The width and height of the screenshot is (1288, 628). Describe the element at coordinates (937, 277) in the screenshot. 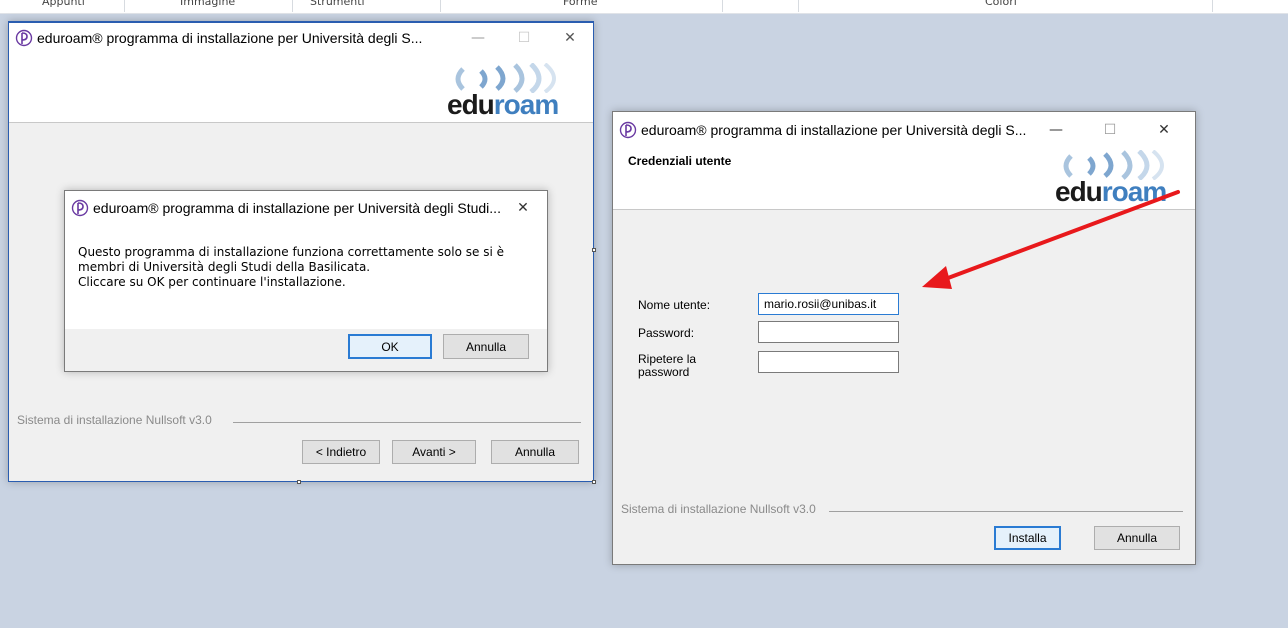

I see `arrow-head` at that location.